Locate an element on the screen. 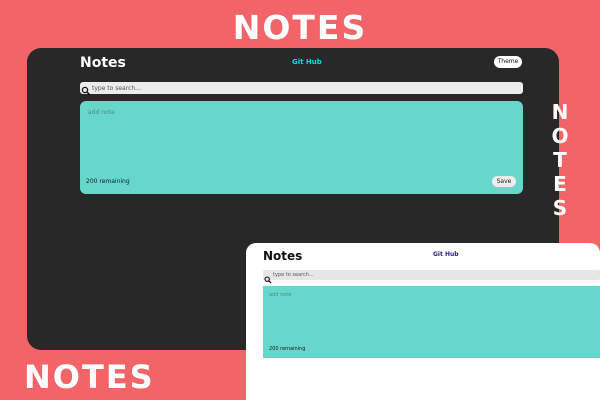  theme-button: Theme is located at coordinates (508, 62).